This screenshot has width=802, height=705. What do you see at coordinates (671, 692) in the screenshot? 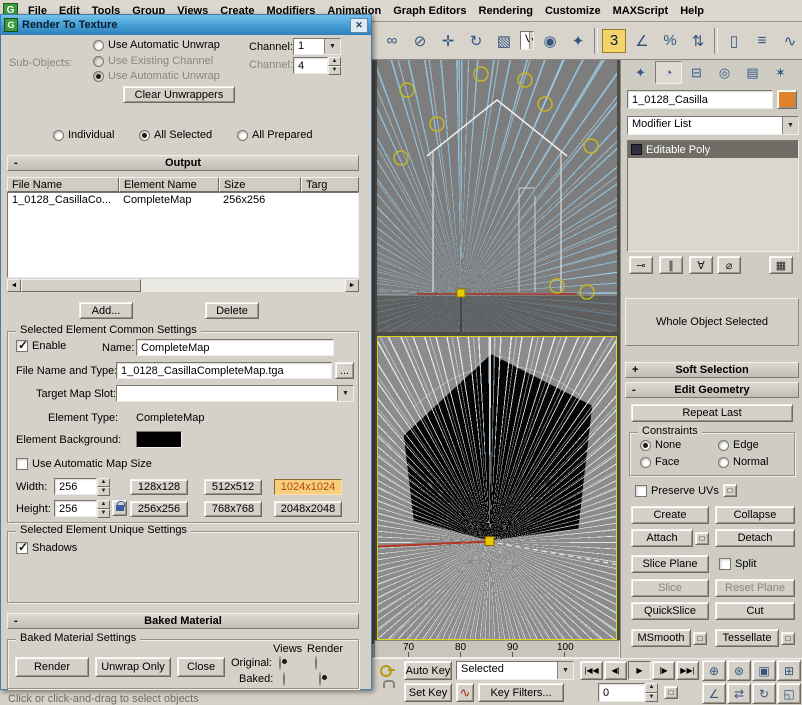
I see `time-configuration-icon: □` at bounding box center [671, 692].